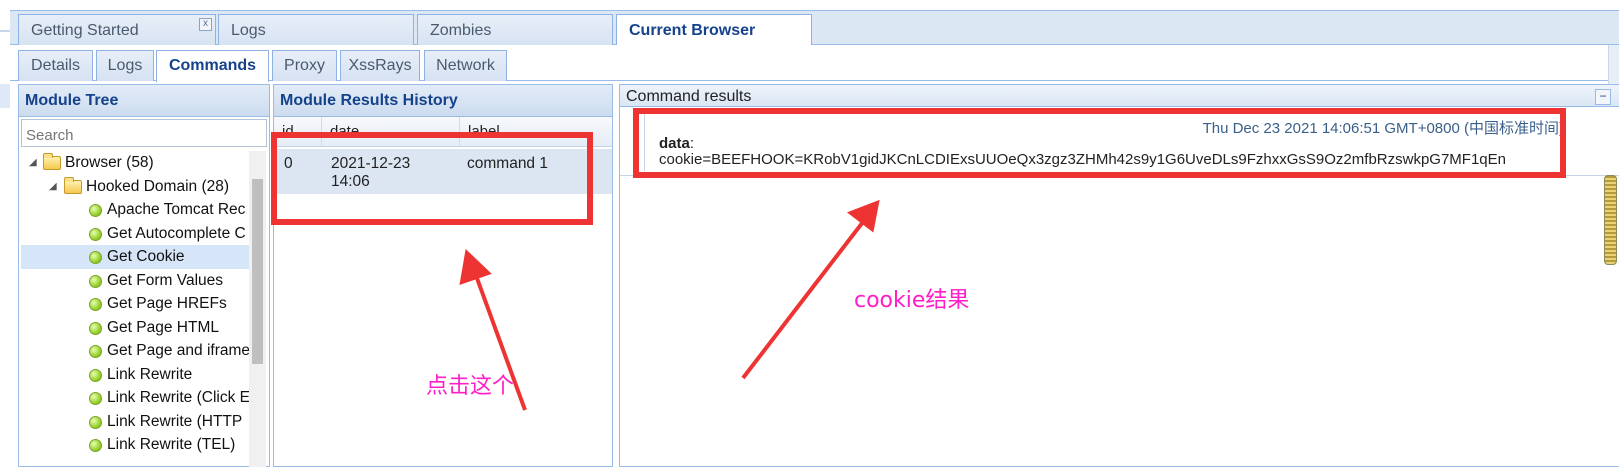  What do you see at coordinates (1603, 97) in the screenshot?
I see `collapse-icon: −` at bounding box center [1603, 97].